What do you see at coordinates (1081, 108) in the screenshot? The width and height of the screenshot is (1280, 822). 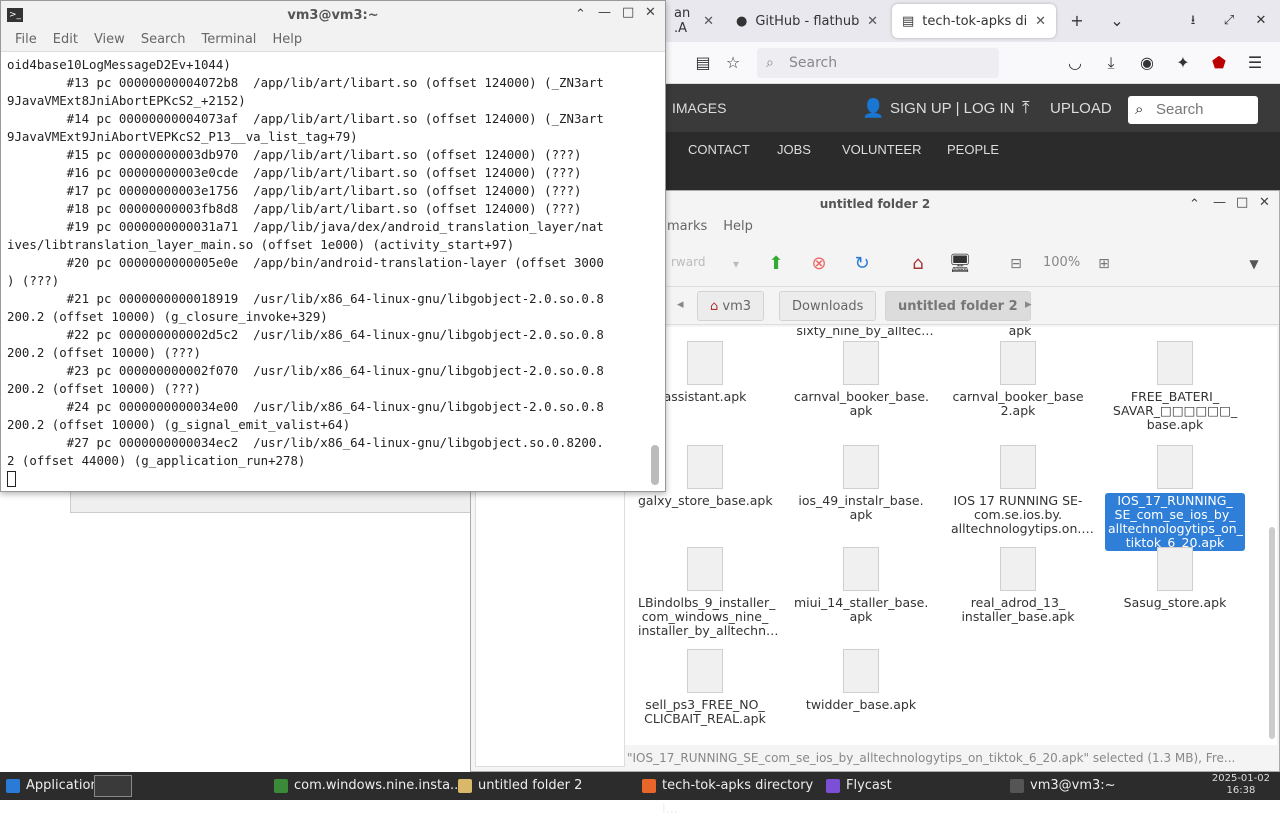 I see `upload-link: UPLOAD` at bounding box center [1081, 108].